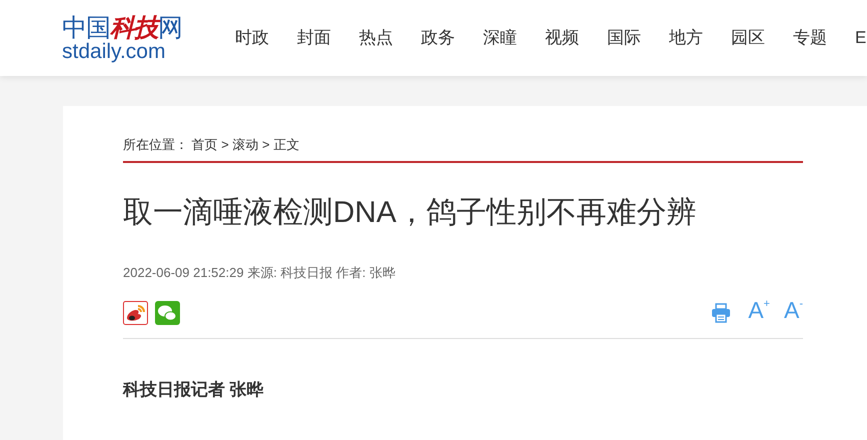  What do you see at coordinates (266, 38) in the screenshot?
I see `nav-link: 时政` at bounding box center [266, 38].